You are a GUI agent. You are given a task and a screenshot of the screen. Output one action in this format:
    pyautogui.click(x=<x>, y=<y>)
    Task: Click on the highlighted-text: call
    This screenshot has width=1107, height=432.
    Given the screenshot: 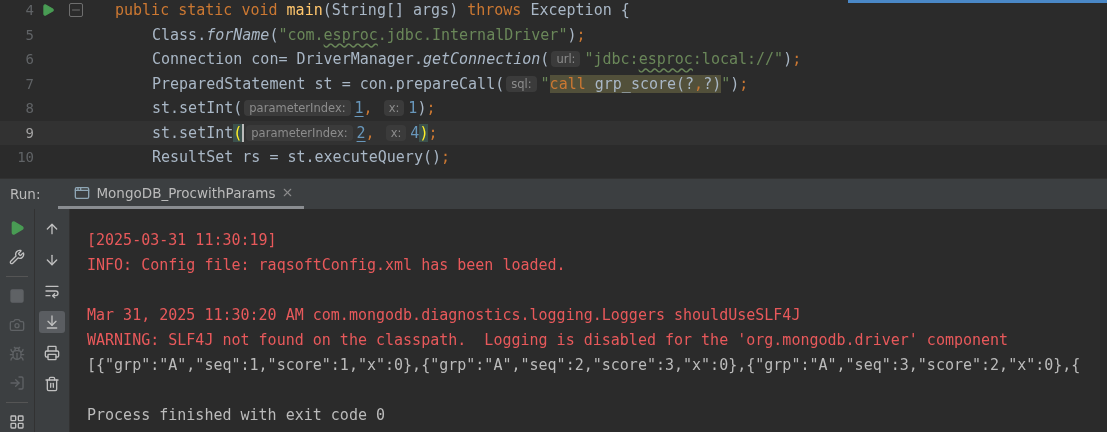 What is the action you would take?
    pyautogui.click(x=567, y=83)
    